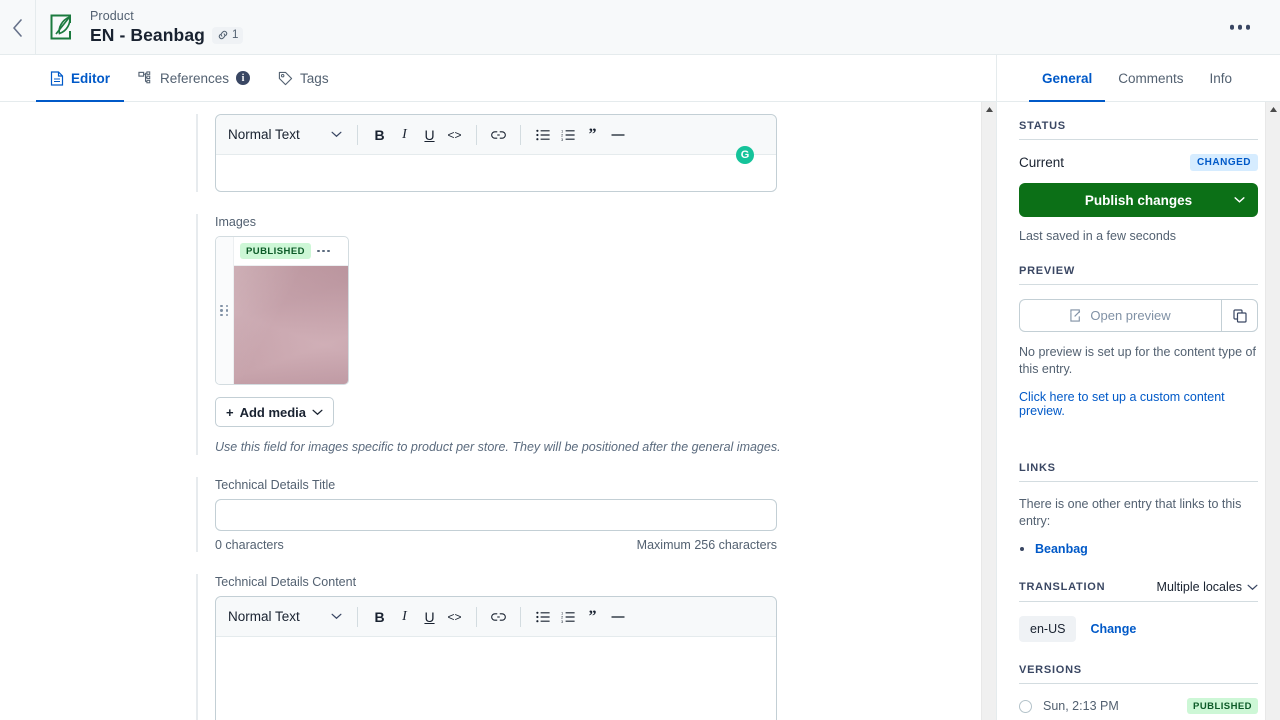 This screenshot has width=1280, height=720. What do you see at coordinates (496, 678) in the screenshot?
I see `tech-content-rte-body` at bounding box center [496, 678].